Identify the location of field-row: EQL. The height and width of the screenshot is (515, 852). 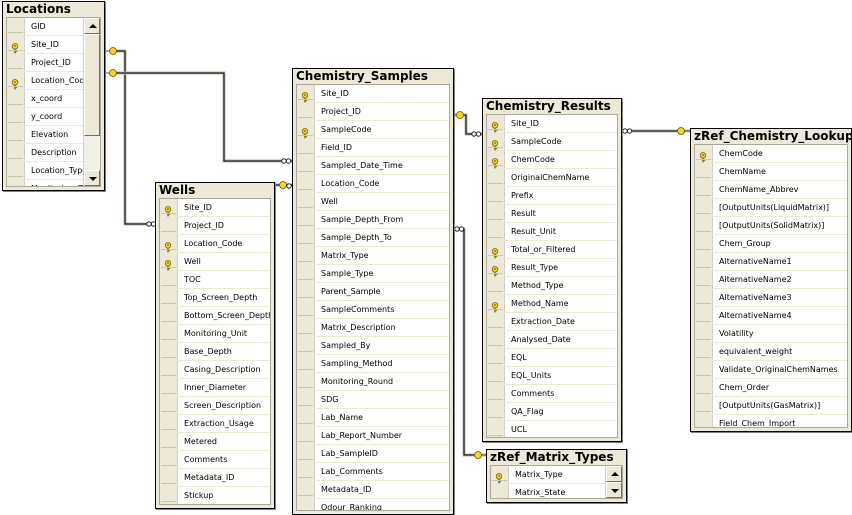
(552, 358).